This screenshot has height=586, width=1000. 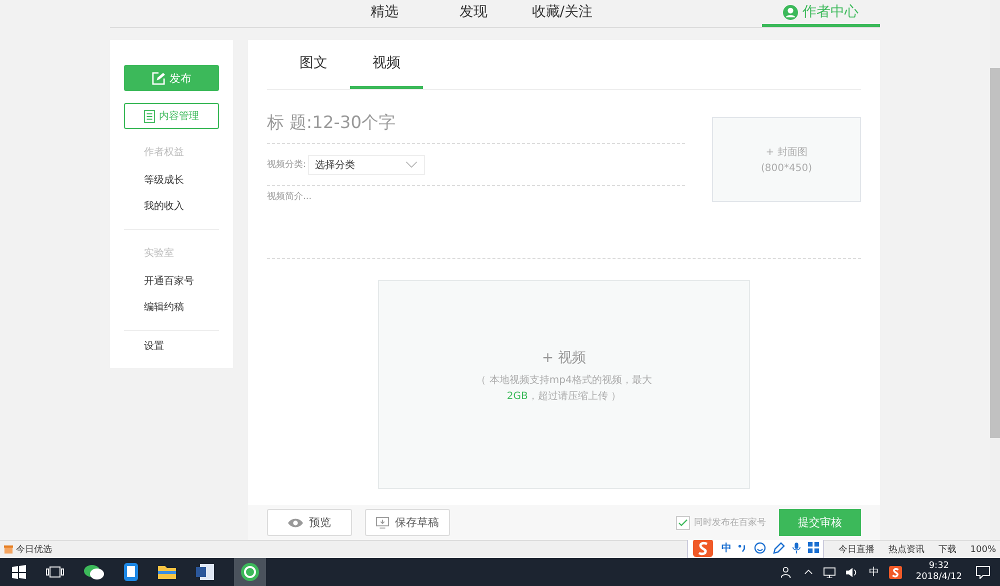 I want to click on grid-icon, so click(x=814, y=547).